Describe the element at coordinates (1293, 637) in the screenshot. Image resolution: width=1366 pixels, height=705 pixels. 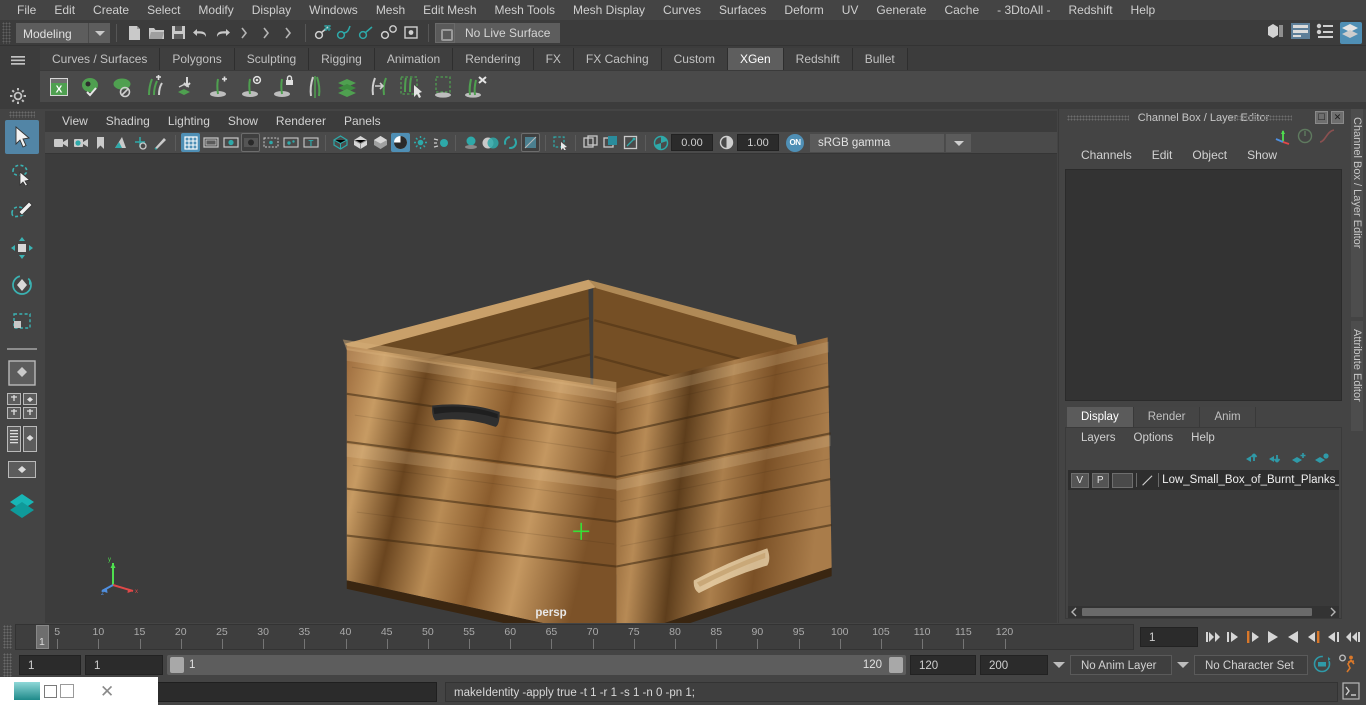
I see `play-forwards-icon` at that location.